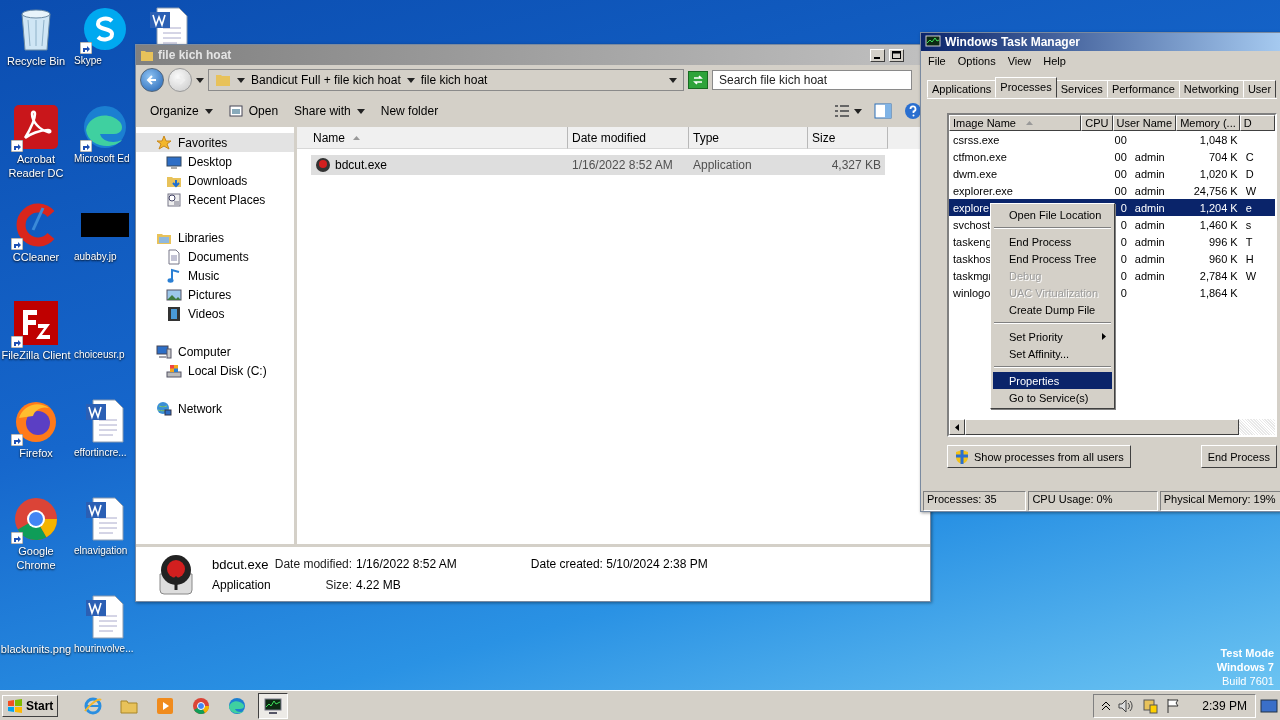 The image size is (1280, 720). I want to click on back-arrow-icon, so click(152, 80).